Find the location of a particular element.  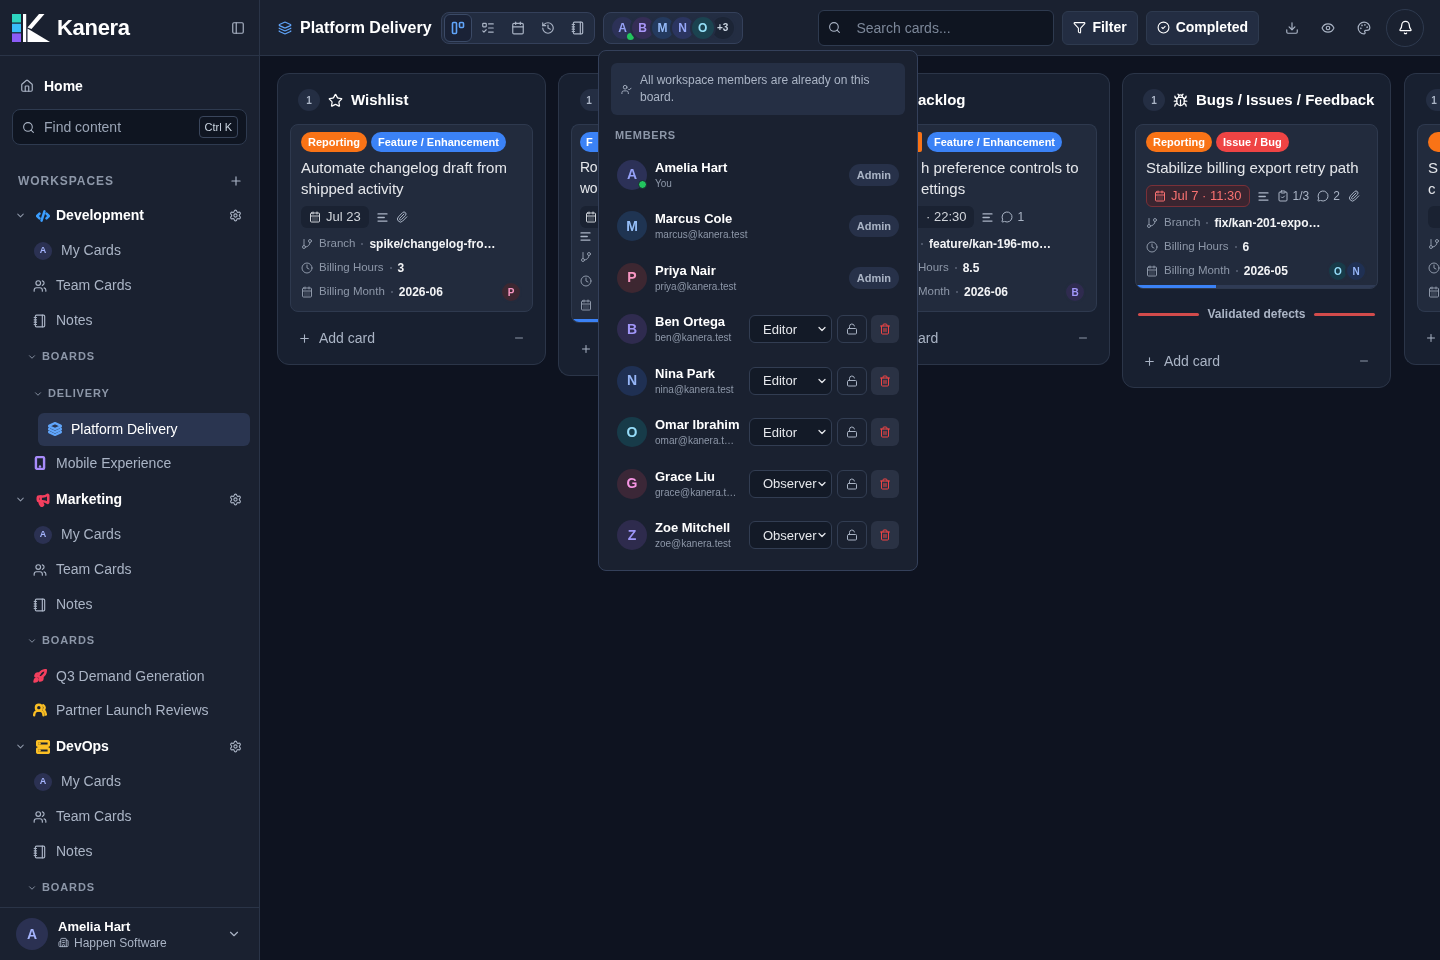

task-card: Feature / Enhancement h preference controls to ettings · 22:30 1 feature/kan-196-mo… Hours 8.5 Month 2026-06 B is located at coordinates (1007, 218).